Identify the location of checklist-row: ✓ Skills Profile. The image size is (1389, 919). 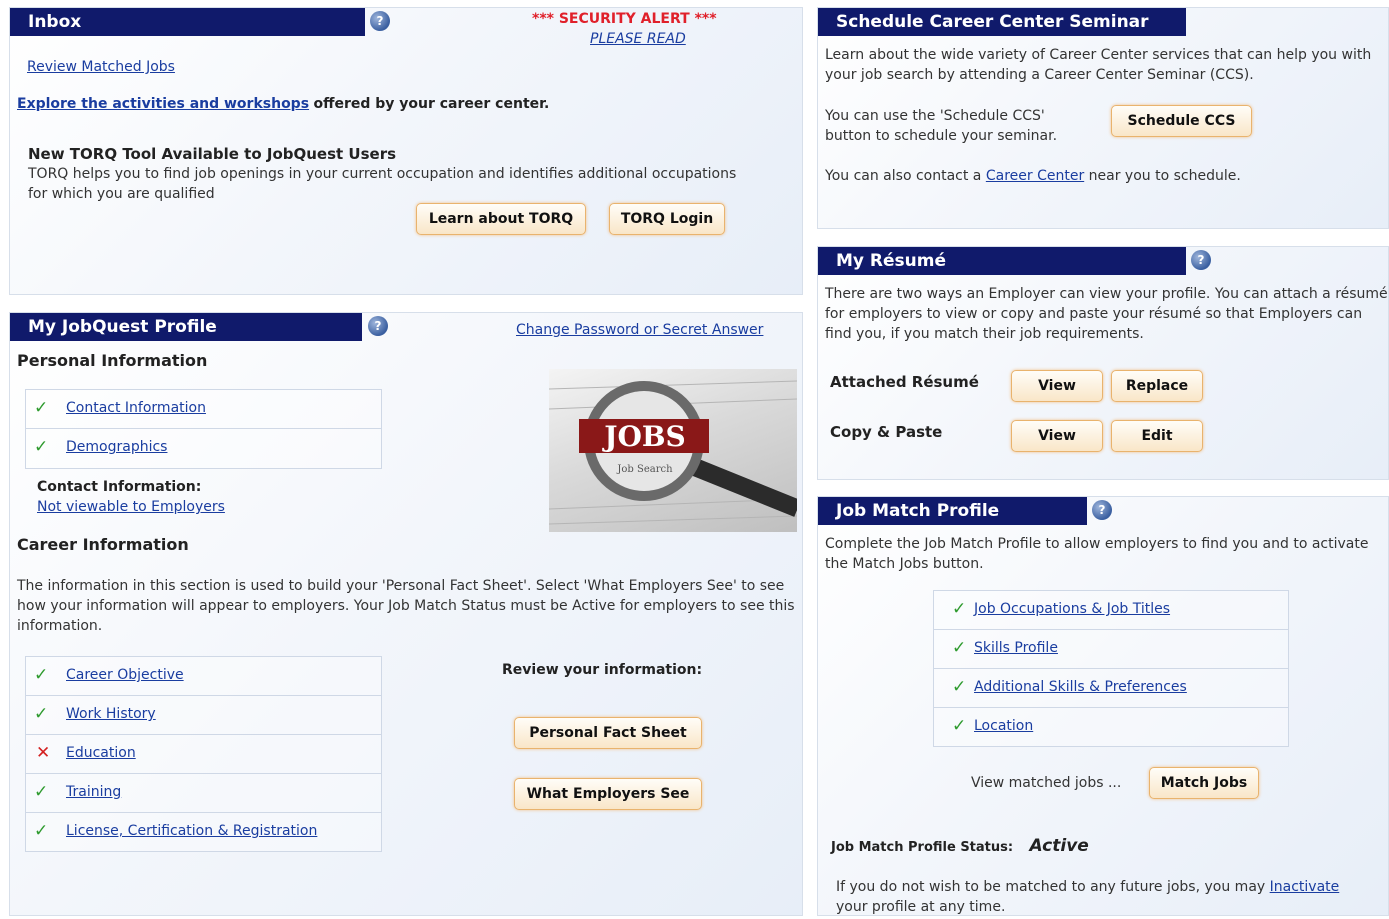
(1111, 649).